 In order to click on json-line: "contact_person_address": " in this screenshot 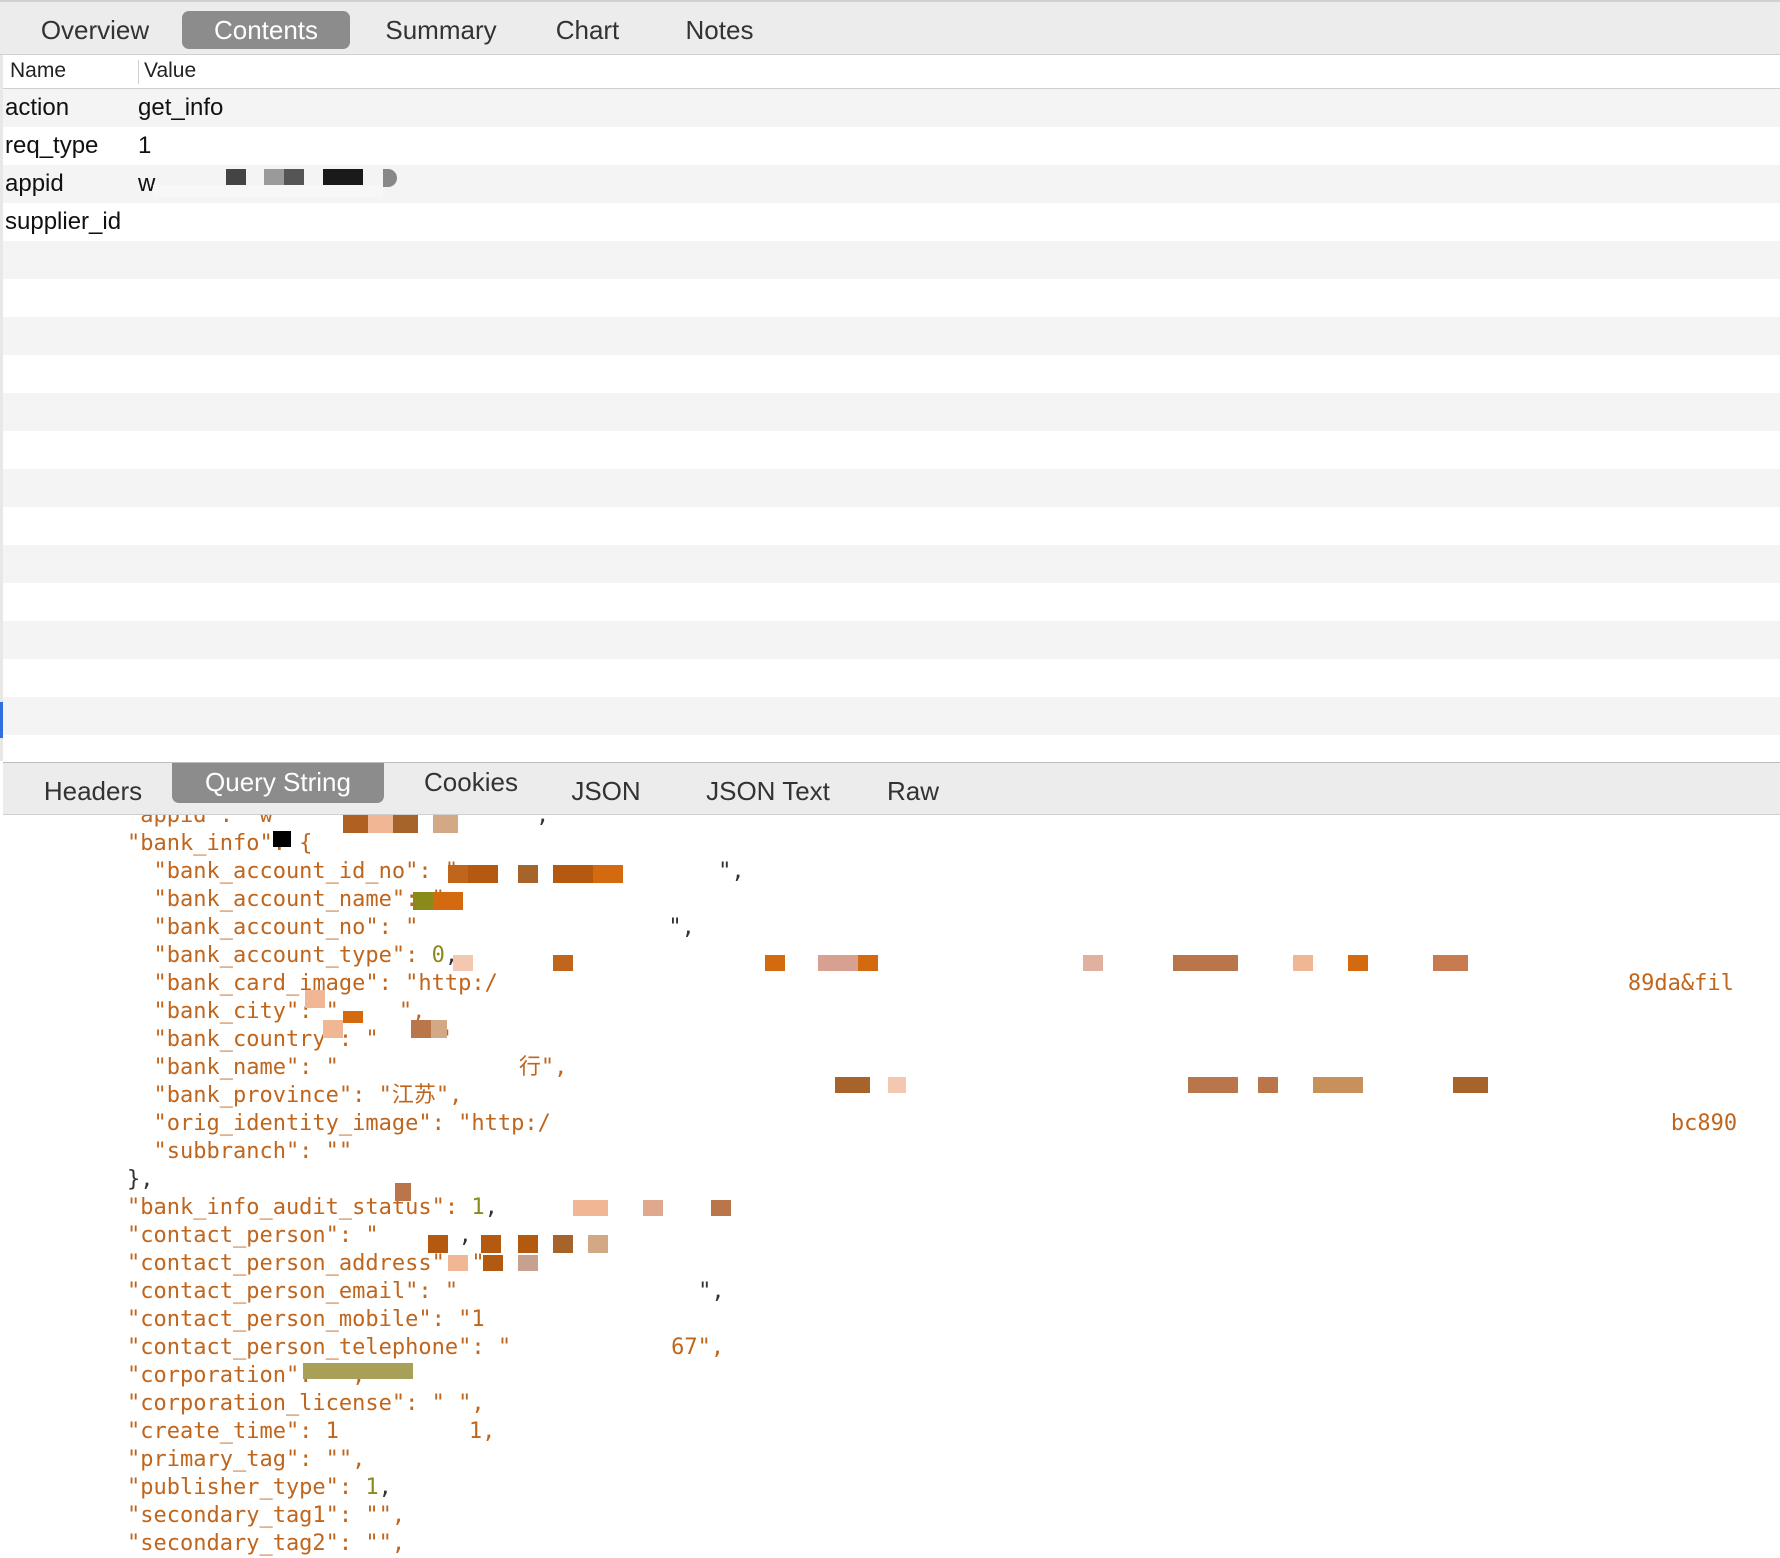, I will do `click(306, 1263)`.